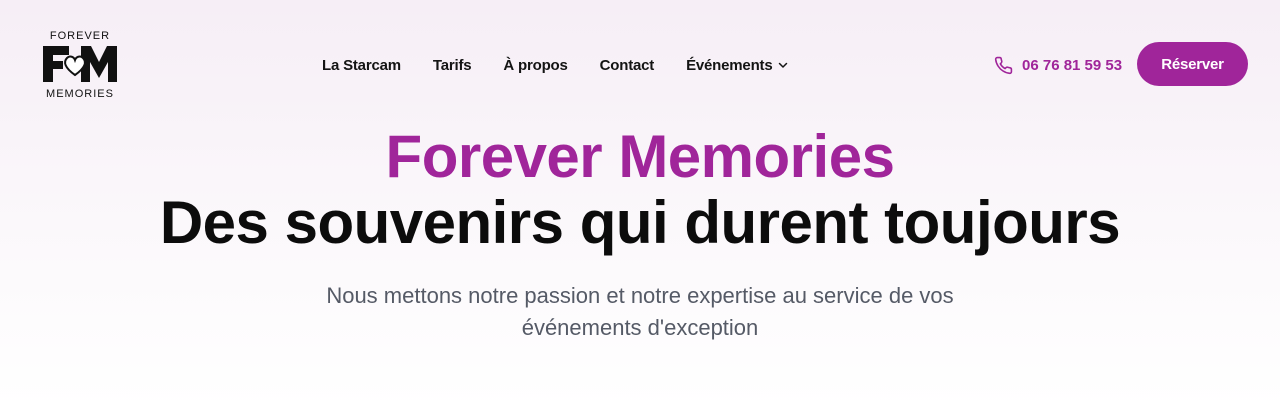  I want to click on nav-item-label: Tarifs, so click(452, 65).